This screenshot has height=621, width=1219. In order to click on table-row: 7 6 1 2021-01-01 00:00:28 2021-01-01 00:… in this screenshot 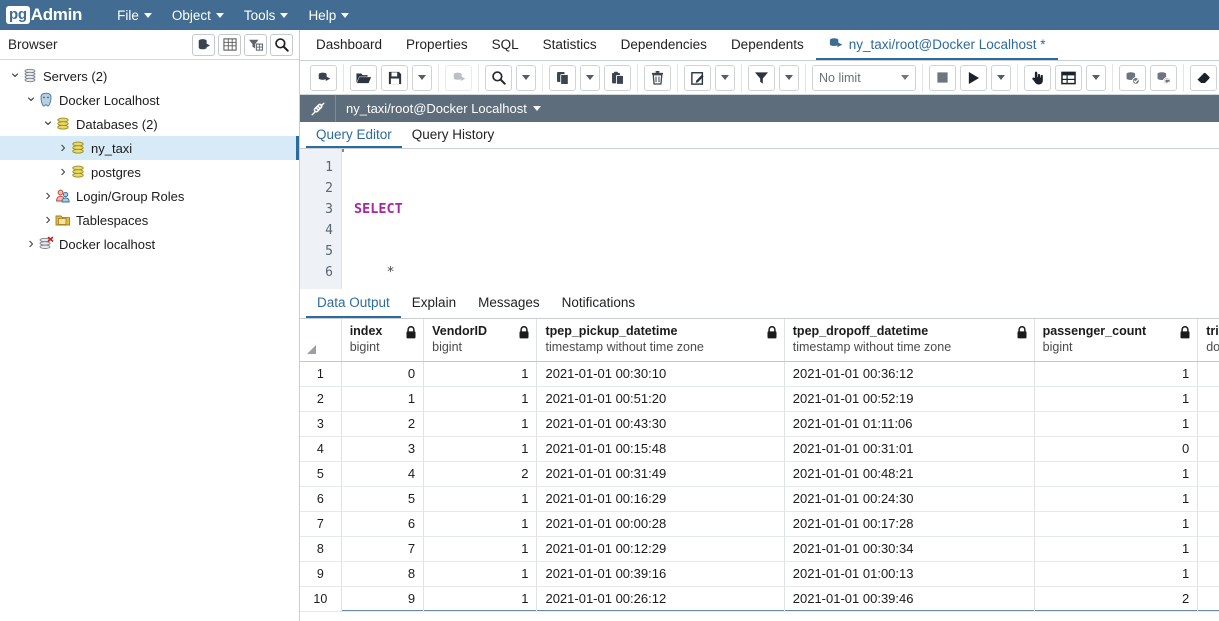, I will do `click(759, 524)`.